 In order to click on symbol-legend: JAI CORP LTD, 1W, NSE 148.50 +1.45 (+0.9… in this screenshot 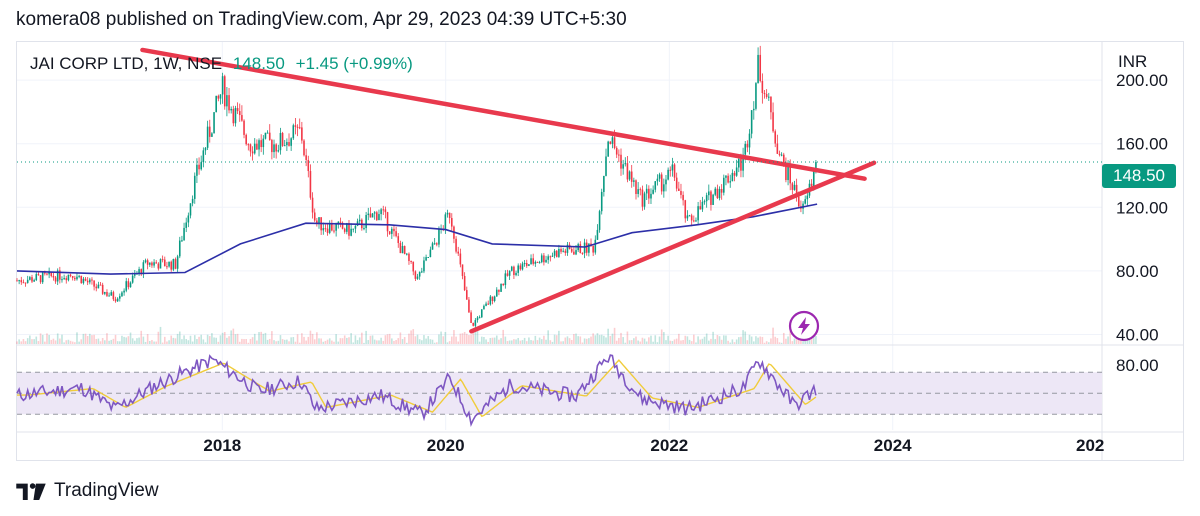, I will do `click(221, 64)`.